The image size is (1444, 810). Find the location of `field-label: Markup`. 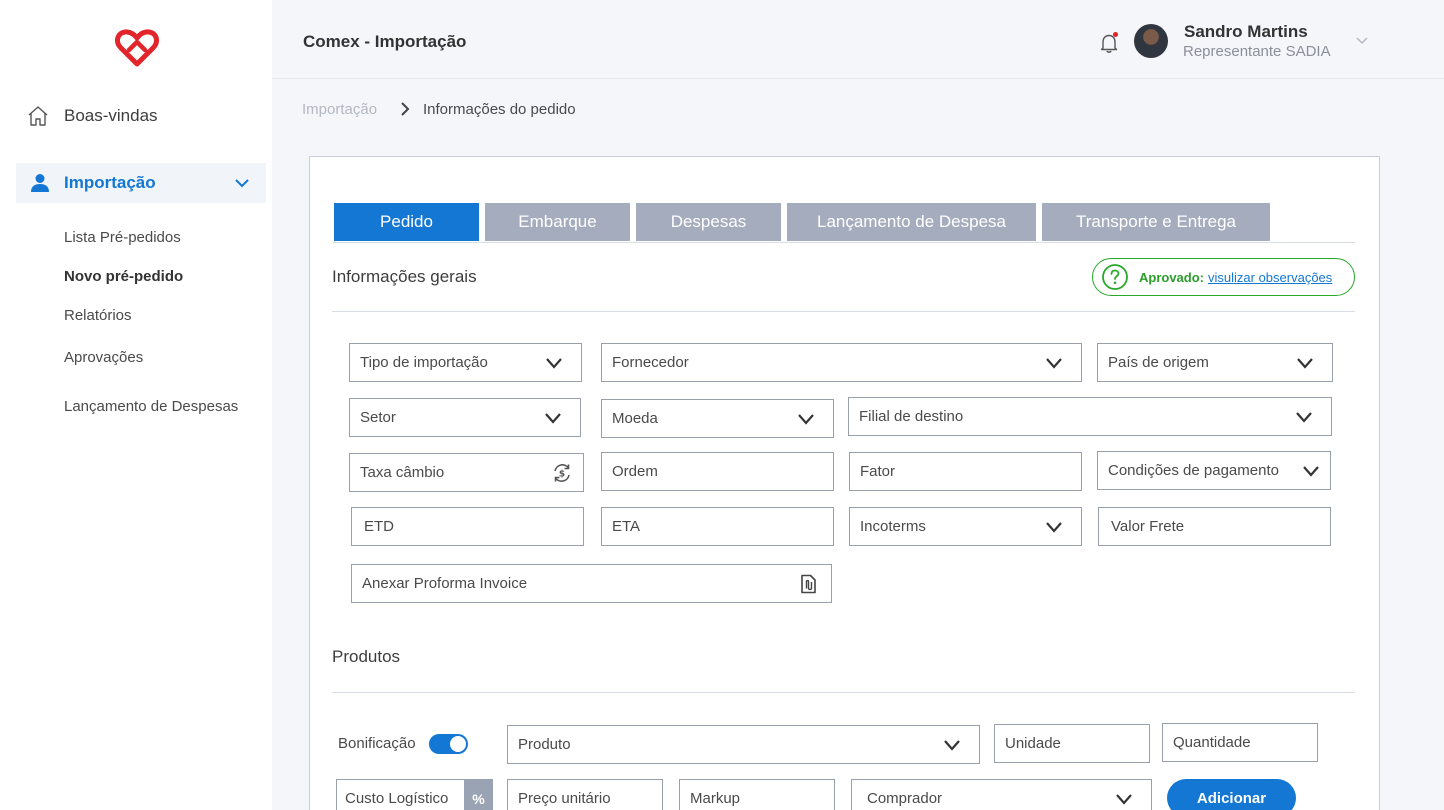

field-label: Markup is located at coordinates (715, 798).